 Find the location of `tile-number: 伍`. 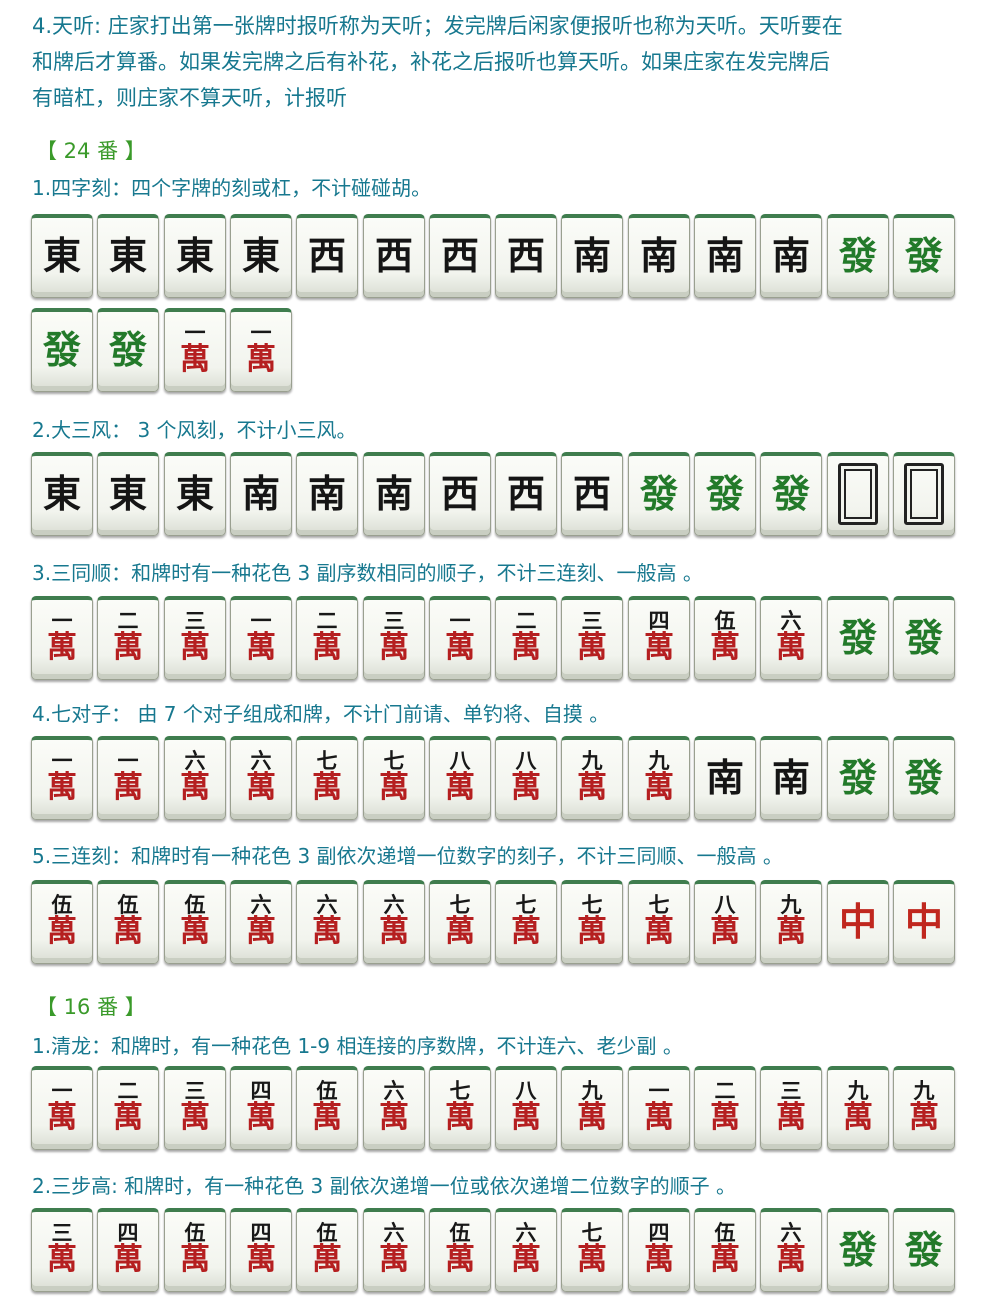

tile-number: 伍 is located at coordinates (62, 904).